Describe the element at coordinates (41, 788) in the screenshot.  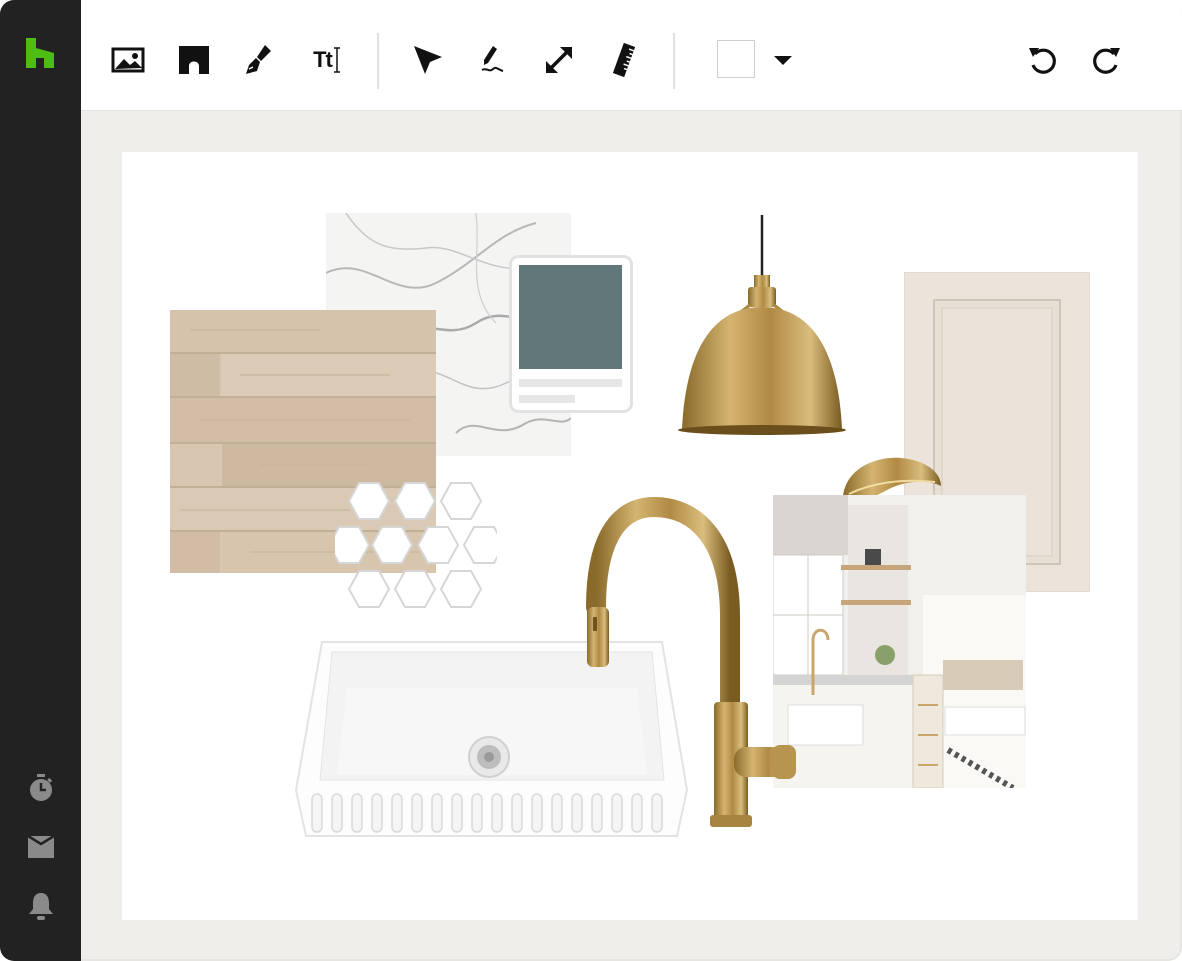
I see `stopwatch-icon` at that location.